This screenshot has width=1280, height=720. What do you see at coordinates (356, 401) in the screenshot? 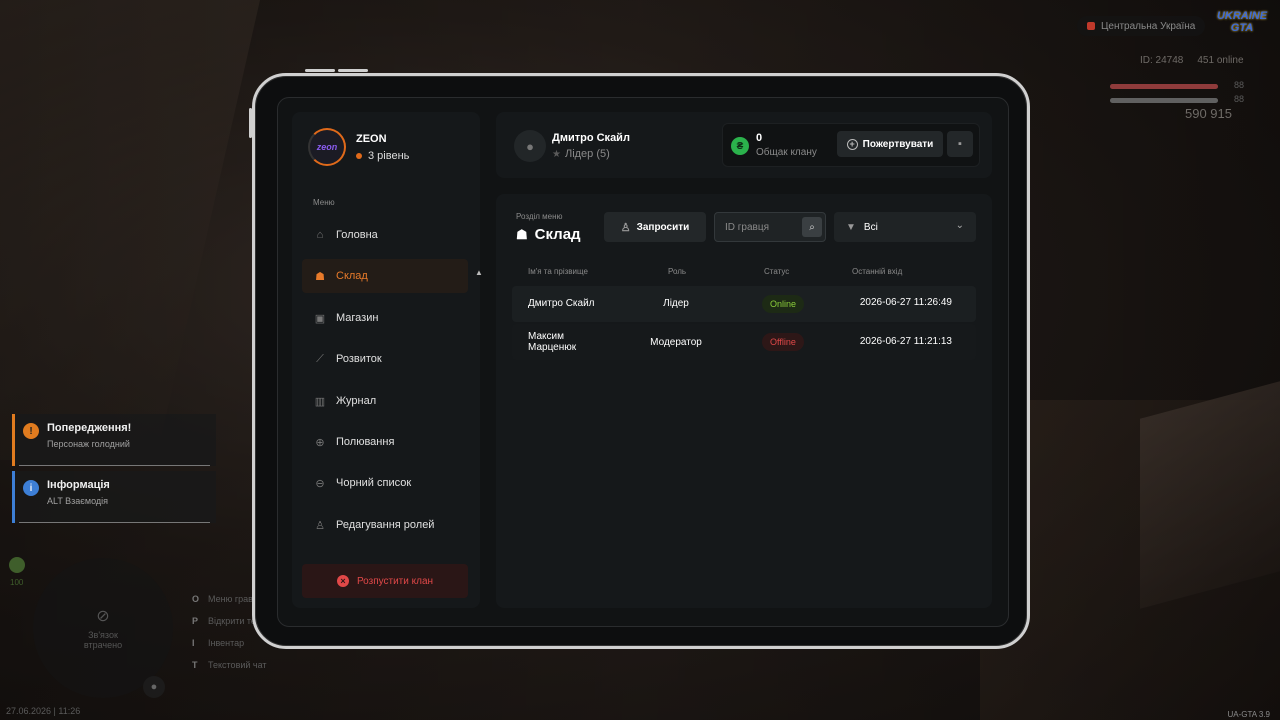
I see `sidebar-item-label: Журнал` at bounding box center [356, 401].